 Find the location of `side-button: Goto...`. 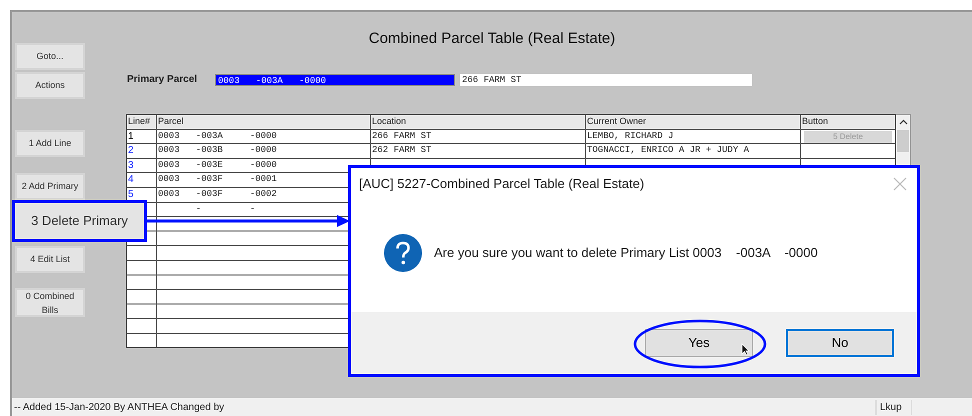

side-button: Goto... is located at coordinates (50, 56).